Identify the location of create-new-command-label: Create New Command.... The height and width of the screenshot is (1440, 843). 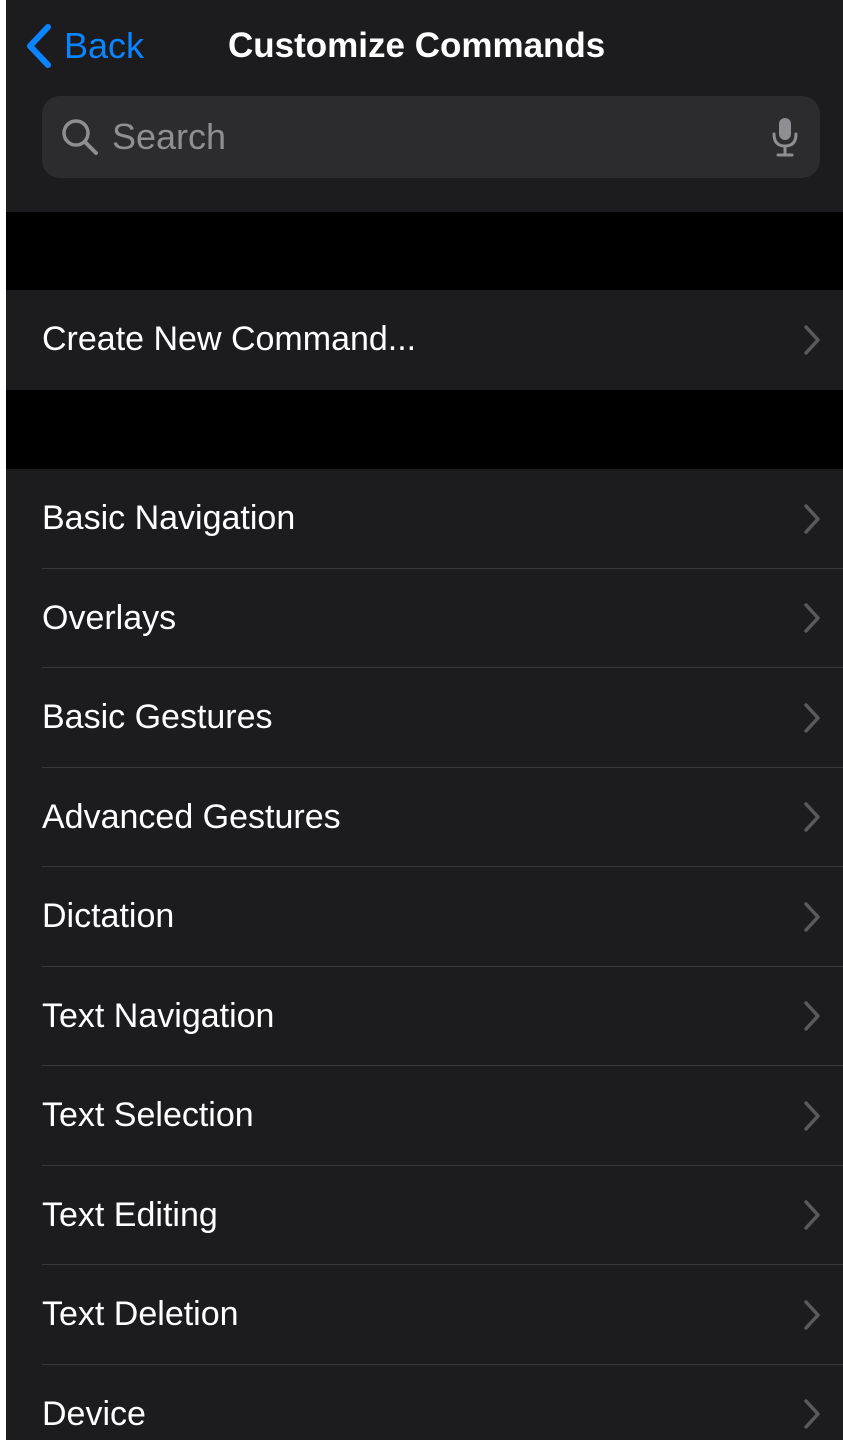
(229, 339).